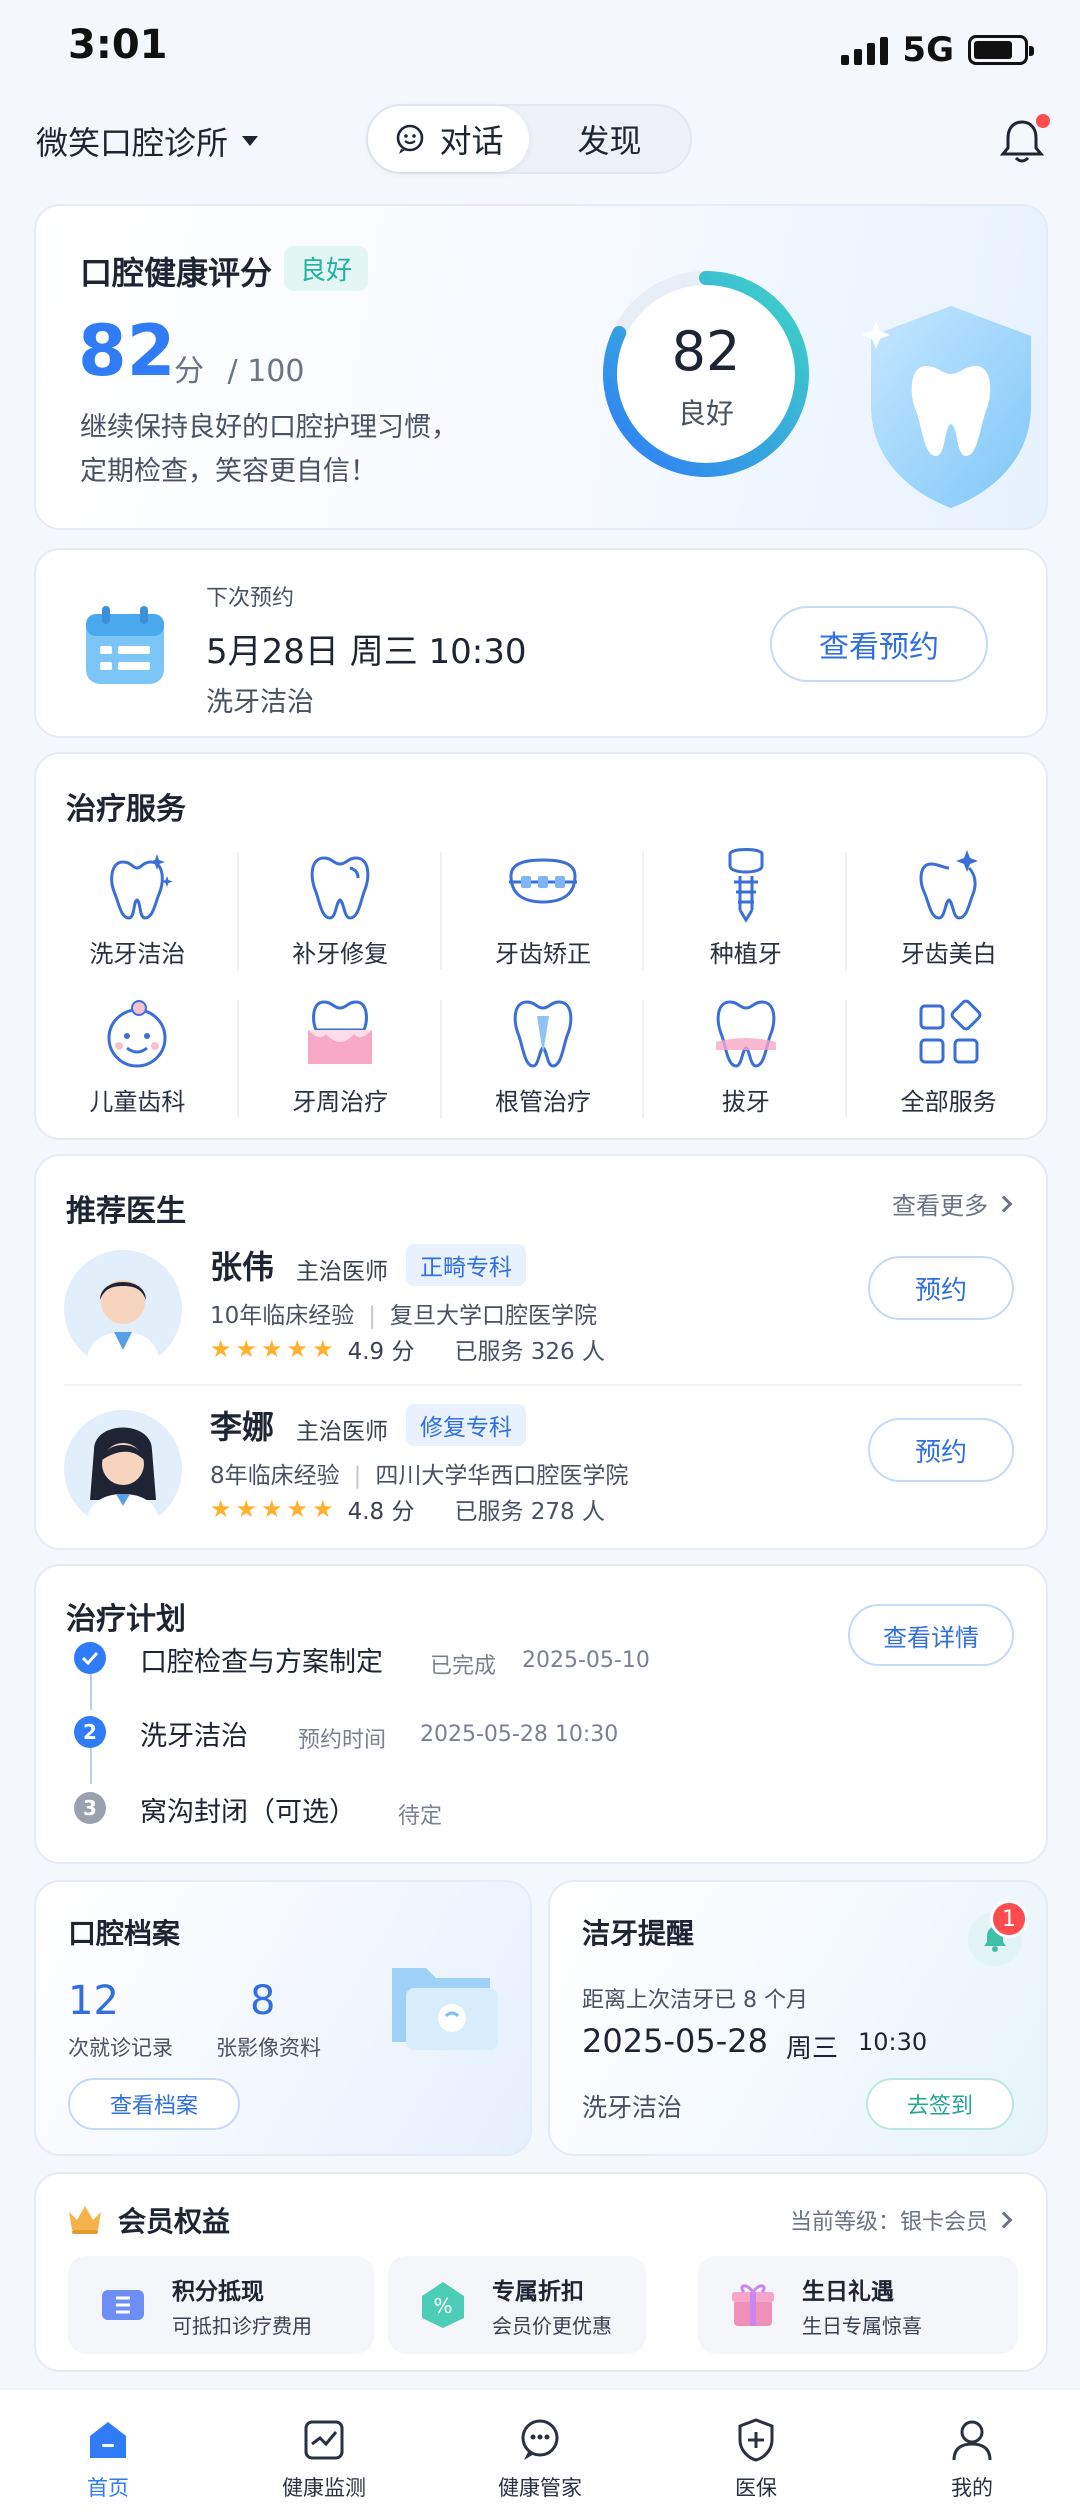  I want to click on cleaning-weekday: 周三, so click(812, 2049).